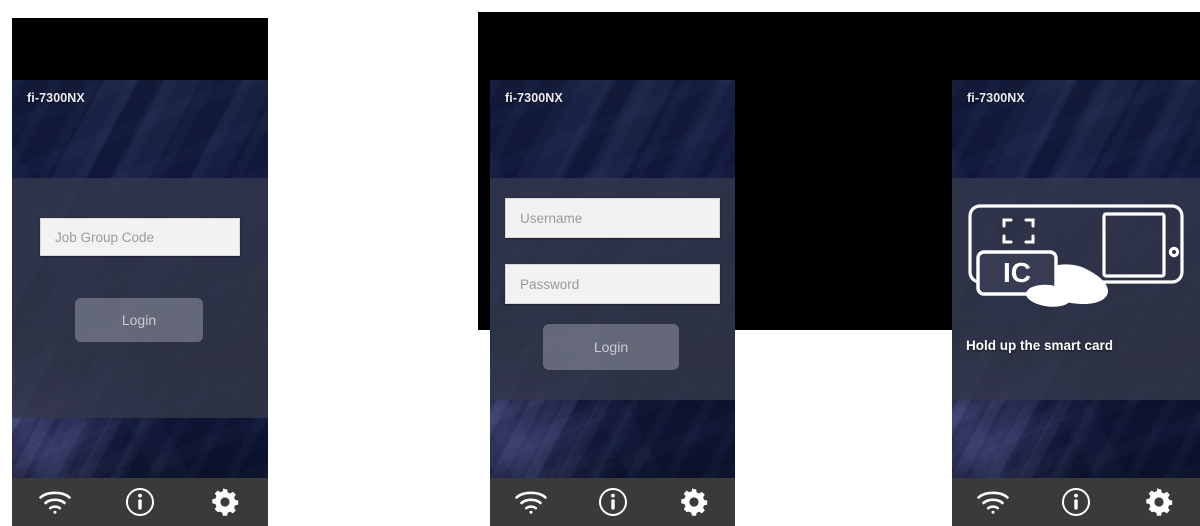 This screenshot has height=526, width=1200. What do you see at coordinates (1076, 250) in the screenshot?
I see `smart-card-reader-illustration: IC` at bounding box center [1076, 250].